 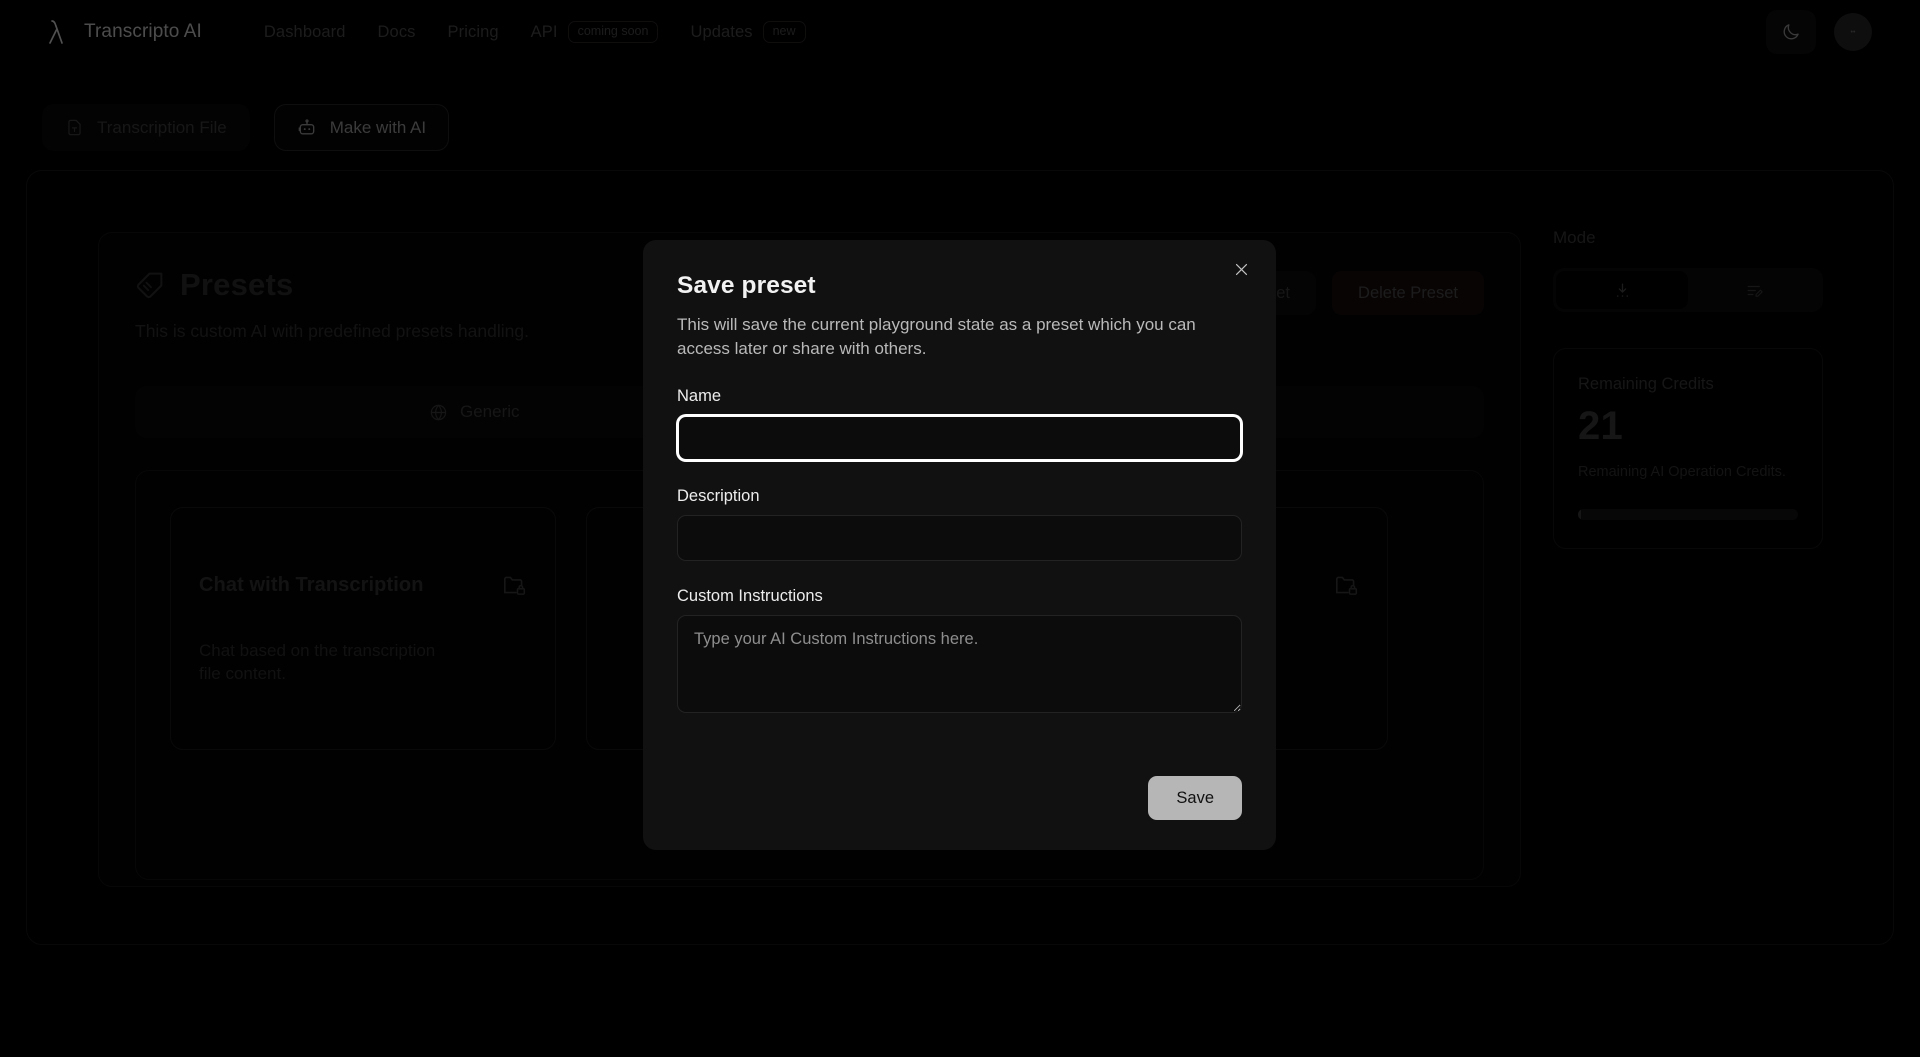 I want to click on dialog-footer: Save, so click(x=959, y=798).